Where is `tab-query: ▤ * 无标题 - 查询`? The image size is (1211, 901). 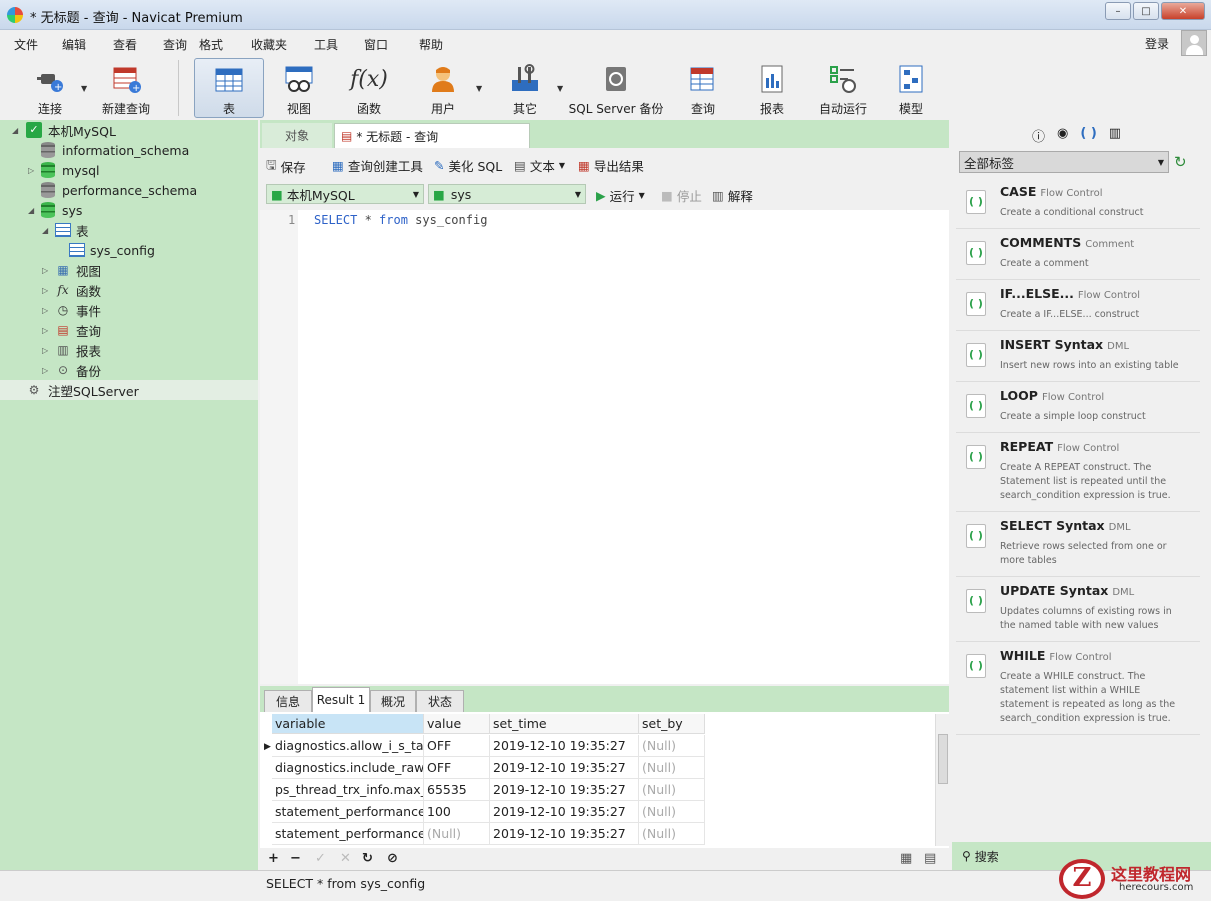
tab-query: ▤ * 无标题 - 查询 is located at coordinates (432, 135).